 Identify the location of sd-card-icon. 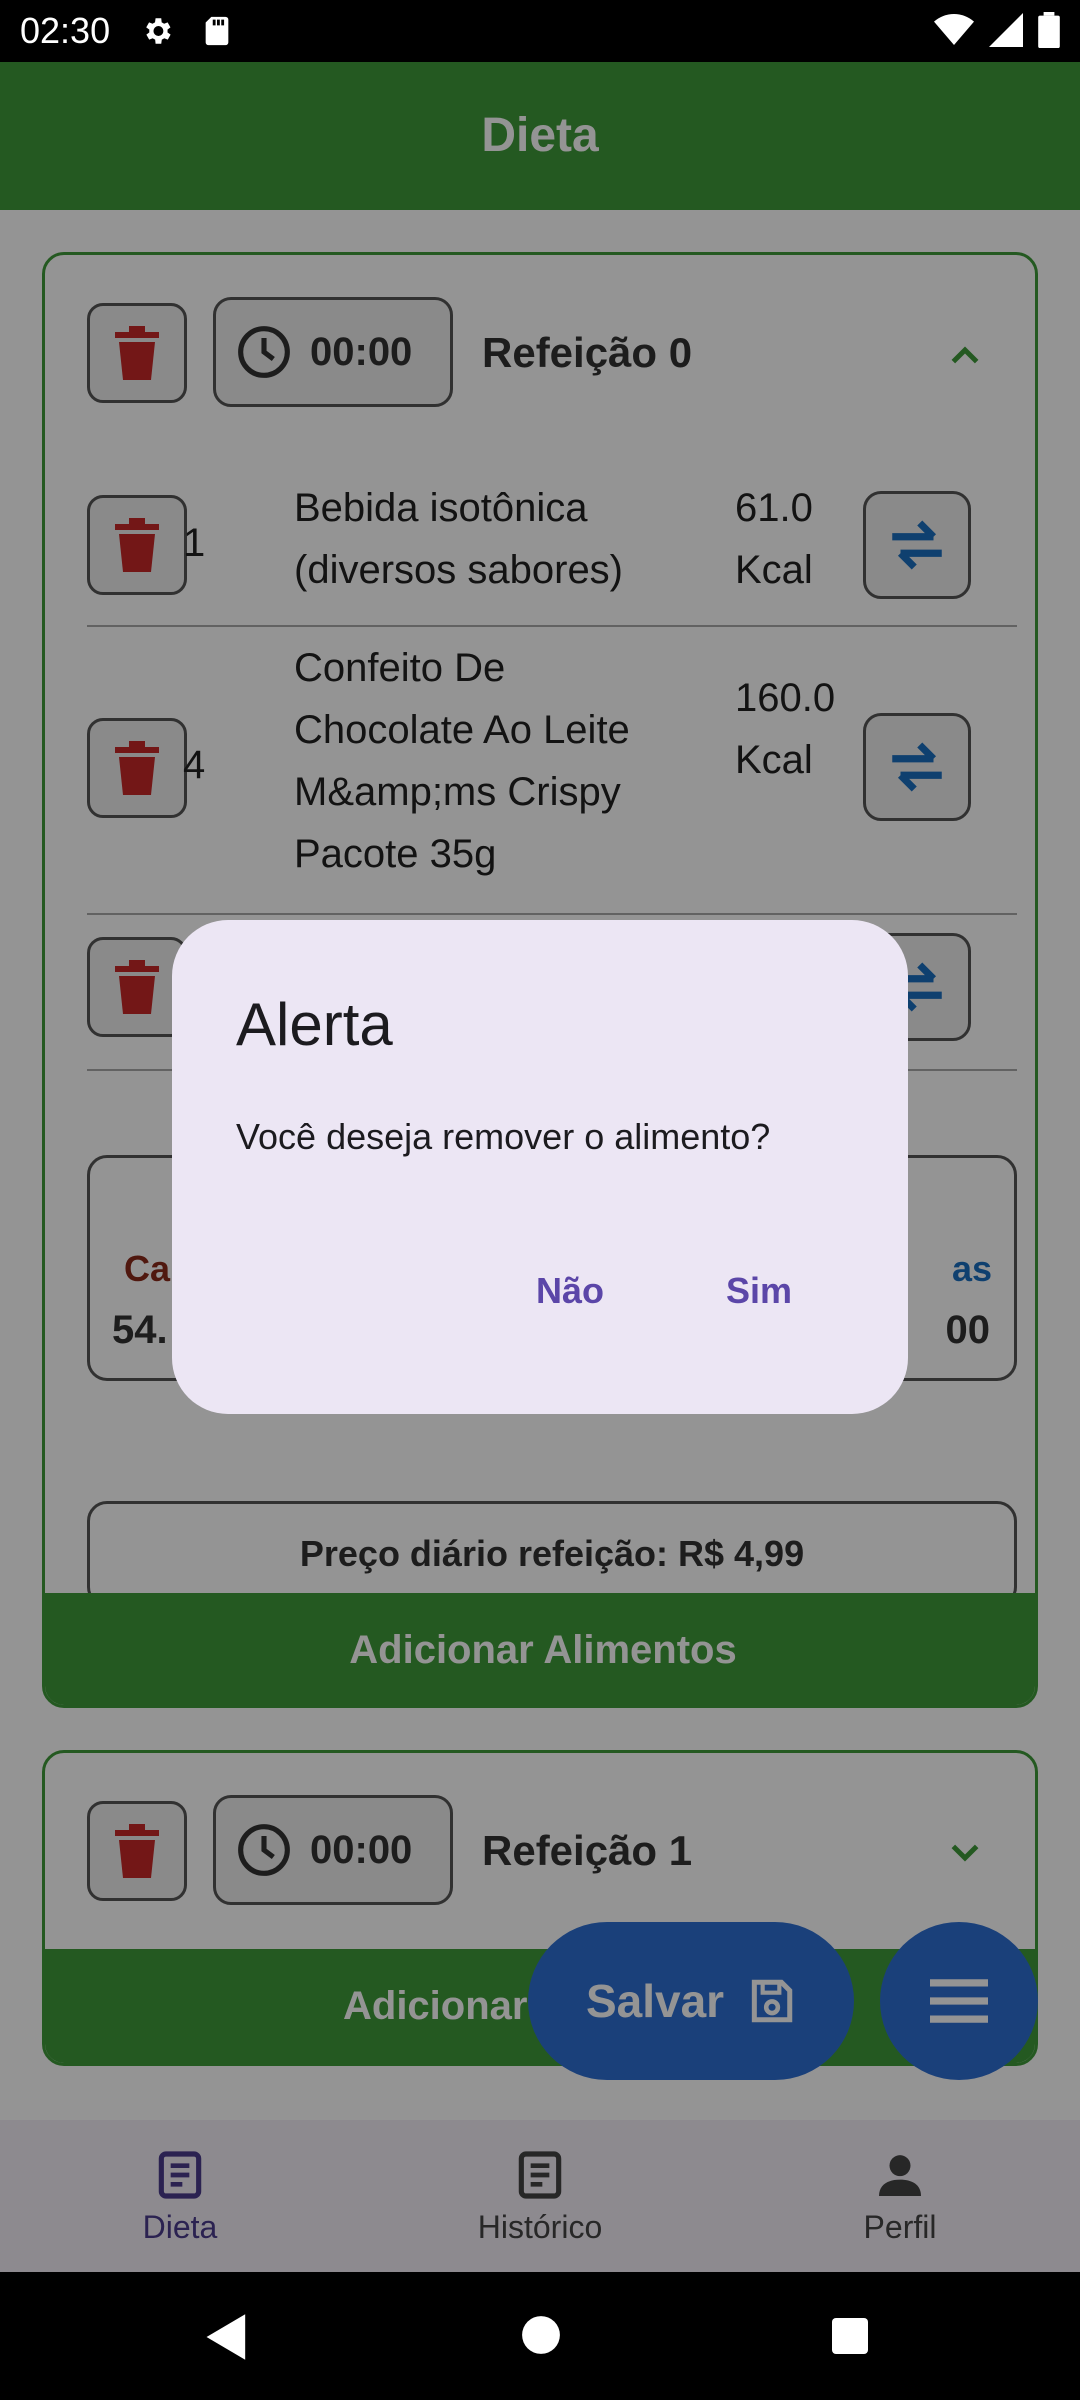
(217, 31).